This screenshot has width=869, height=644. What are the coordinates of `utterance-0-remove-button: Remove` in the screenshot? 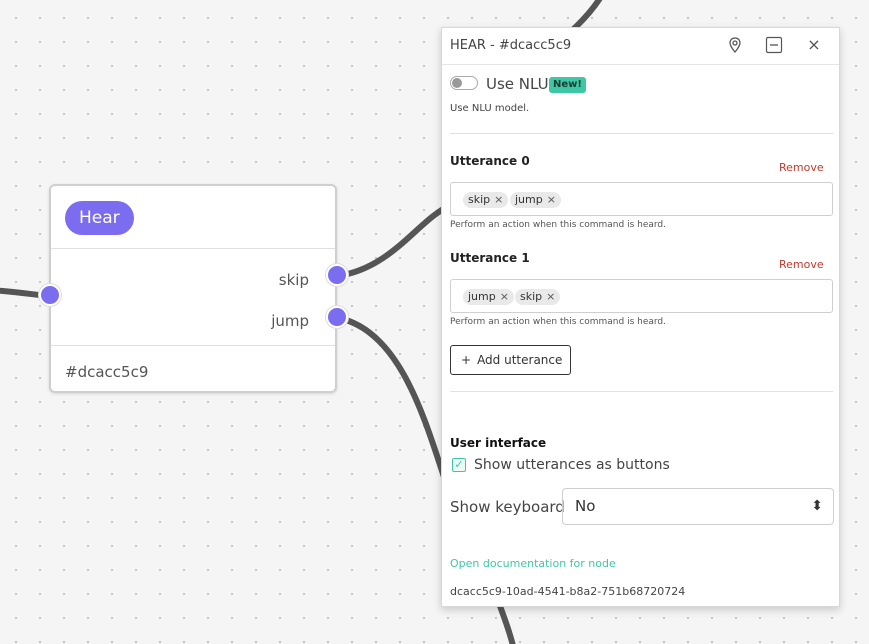 It's located at (801, 167).